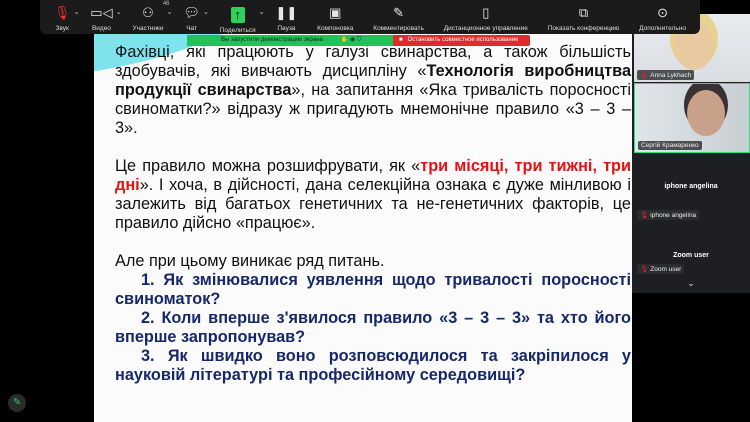 Image resolution: width=750 pixels, height=422 pixels. I want to click on more-button: ⊙ Дополнительно, so click(662, 16).